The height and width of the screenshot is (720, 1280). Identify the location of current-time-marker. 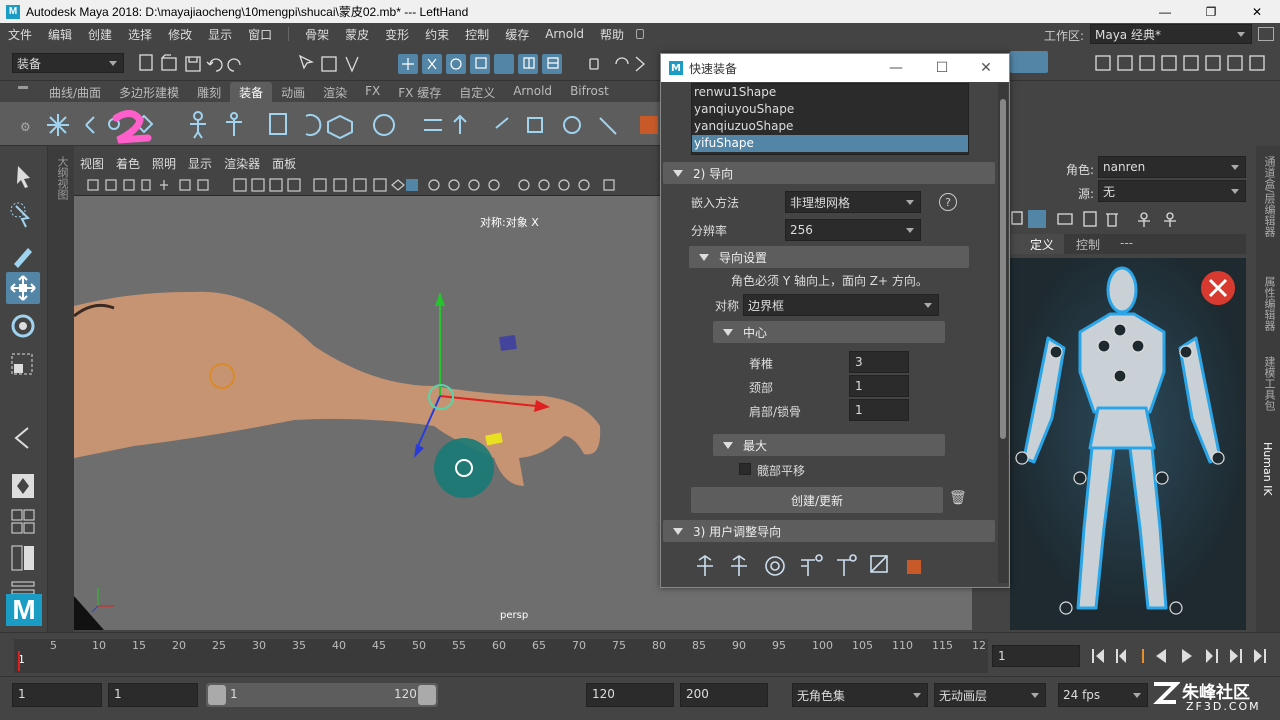
(19, 661).